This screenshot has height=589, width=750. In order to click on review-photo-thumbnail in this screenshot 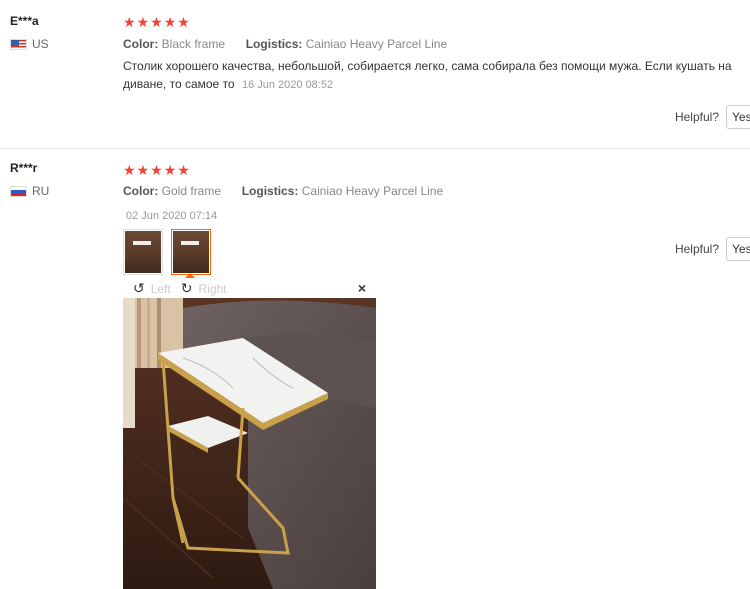, I will do `click(143, 252)`.